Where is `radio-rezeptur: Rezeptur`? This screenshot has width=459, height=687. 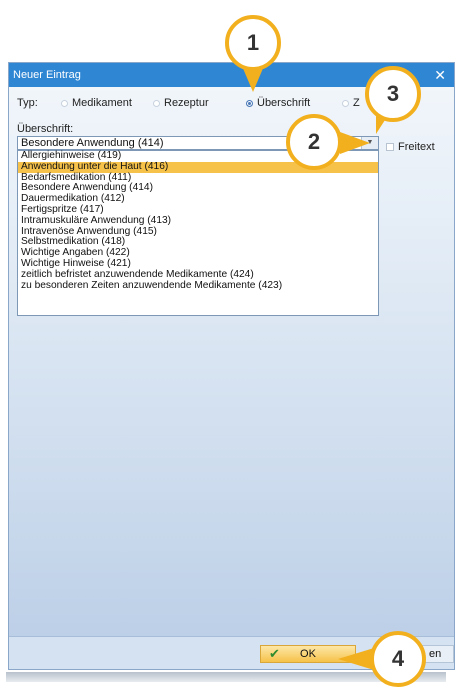
radio-rezeptur: Rezeptur is located at coordinates (181, 103).